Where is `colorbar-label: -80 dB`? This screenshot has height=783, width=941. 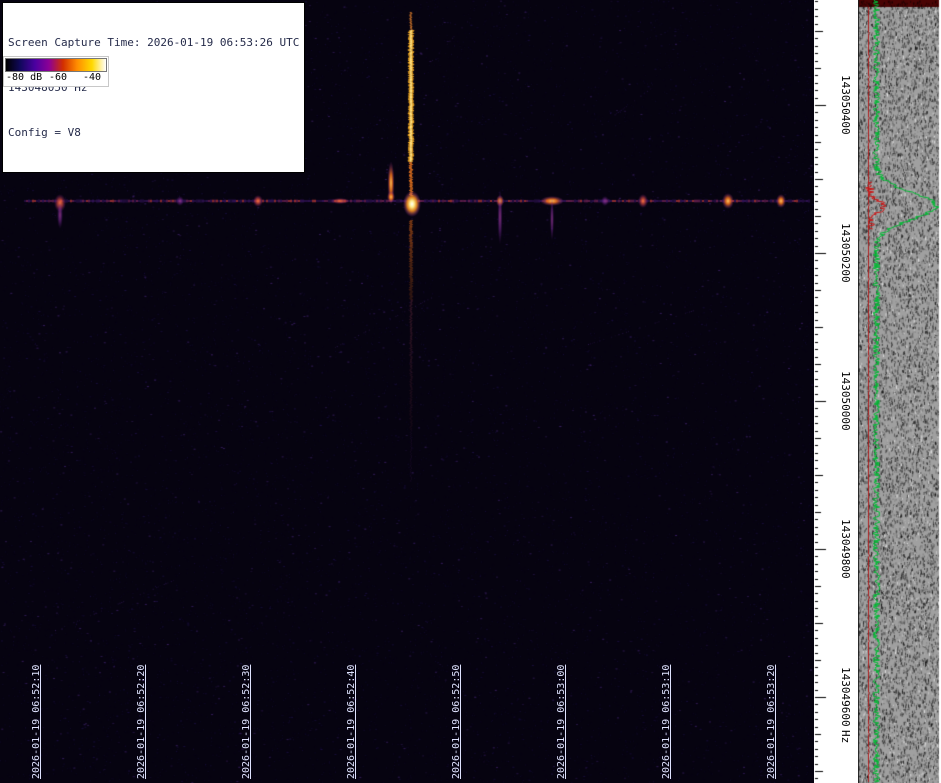 colorbar-label: -80 dB is located at coordinates (24, 77).